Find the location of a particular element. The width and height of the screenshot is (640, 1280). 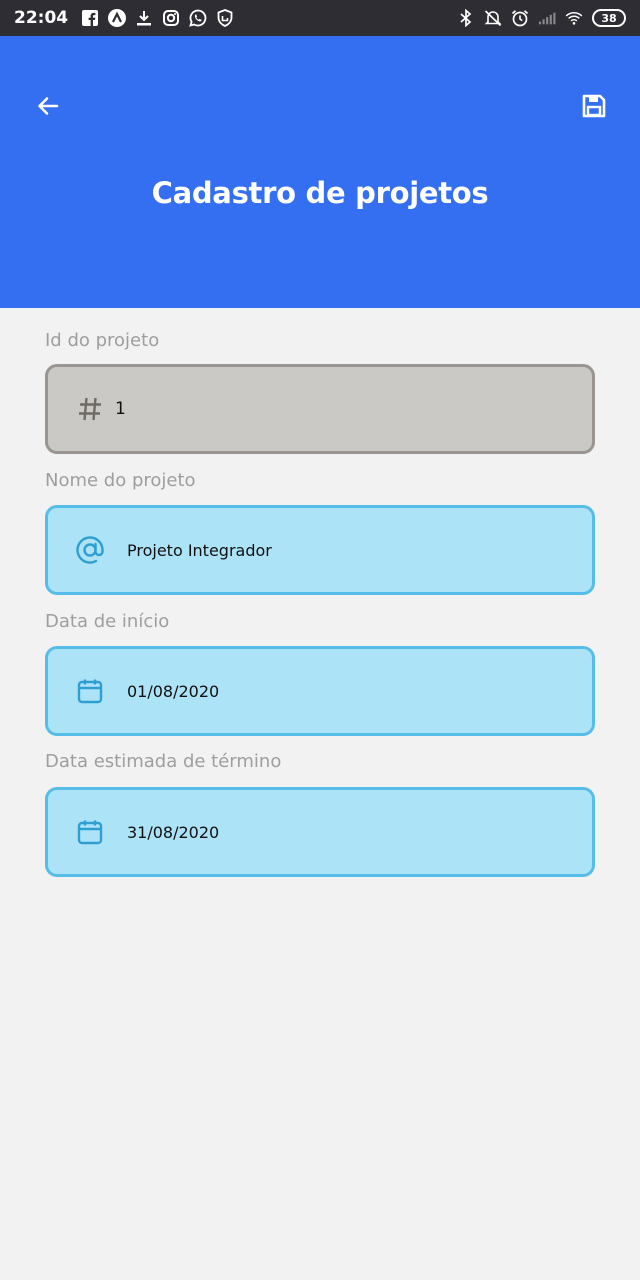

status-left: 22:04 is located at coordinates (124, 18).